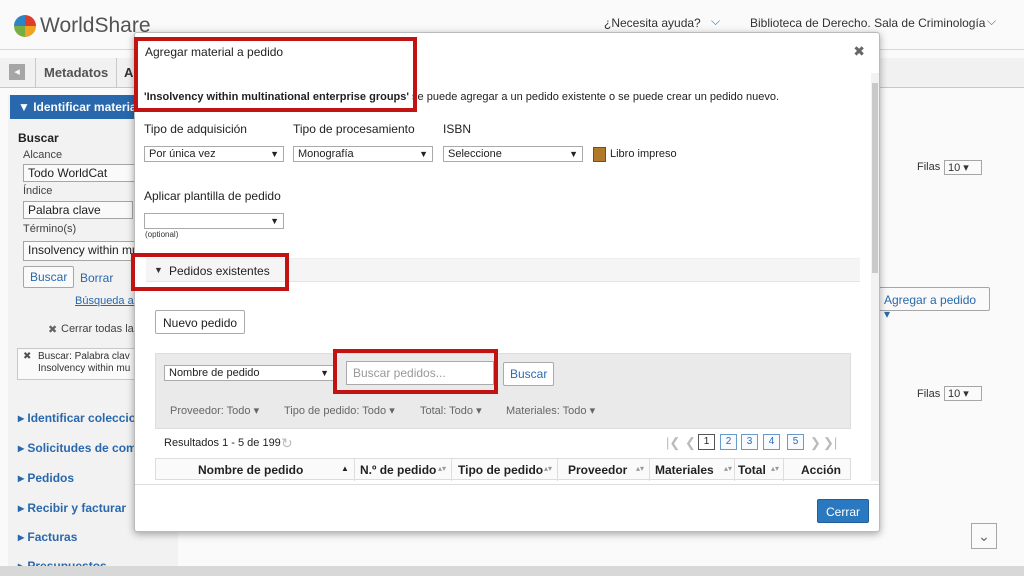  I want to click on tipo-adquisicion-select: Por única vez ▼, so click(214, 154).